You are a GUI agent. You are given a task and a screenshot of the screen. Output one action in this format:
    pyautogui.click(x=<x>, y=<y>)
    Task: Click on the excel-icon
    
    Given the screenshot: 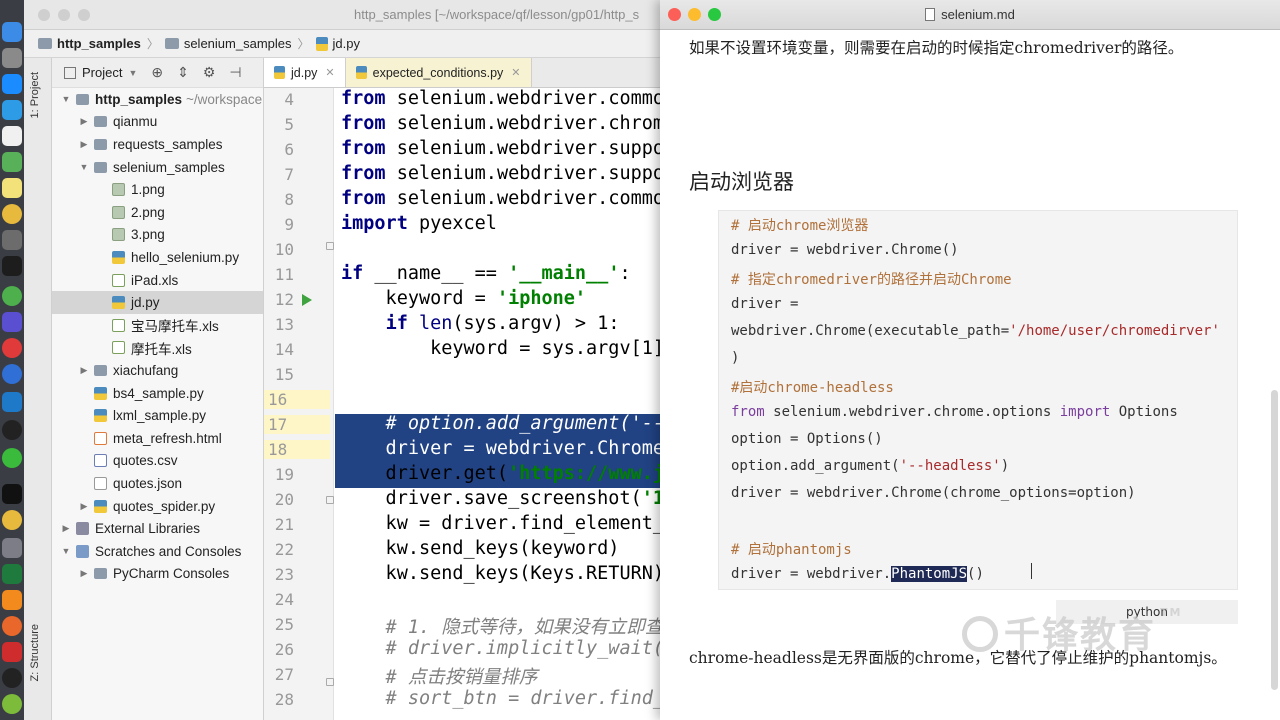 What is the action you would take?
    pyautogui.click(x=12, y=574)
    